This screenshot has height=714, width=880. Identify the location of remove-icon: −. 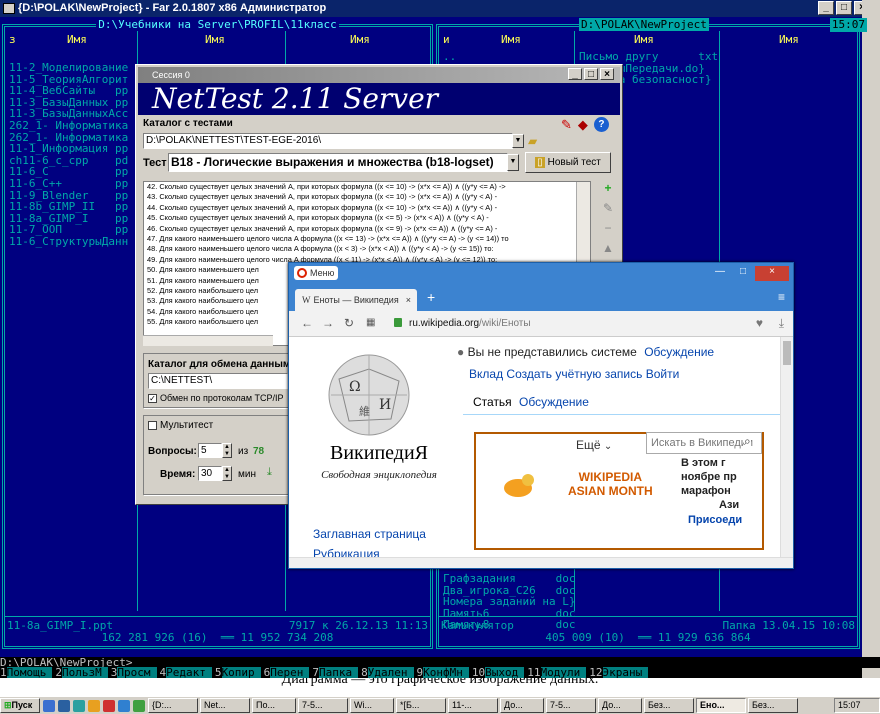
(608, 231).